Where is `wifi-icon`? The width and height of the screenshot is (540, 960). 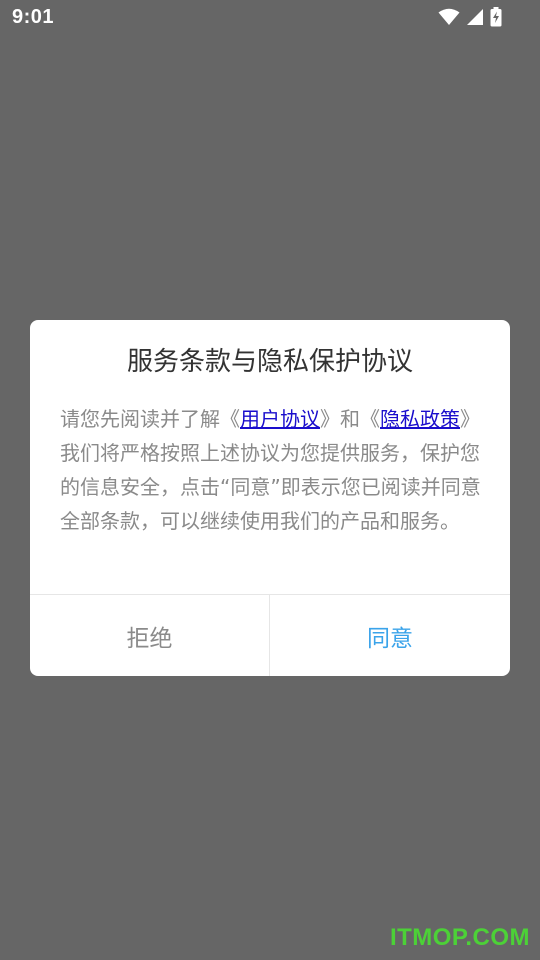 wifi-icon is located at coordinates (449, 17).